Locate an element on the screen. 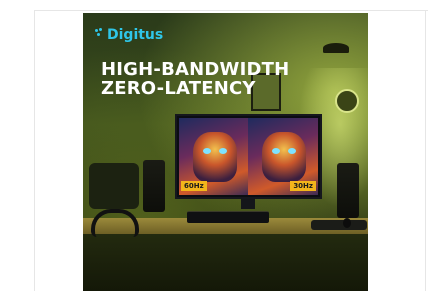 The image size is (428, 291). headline-line-1: HIGH-BANDWIDTH is located at coordinates (195, 69).